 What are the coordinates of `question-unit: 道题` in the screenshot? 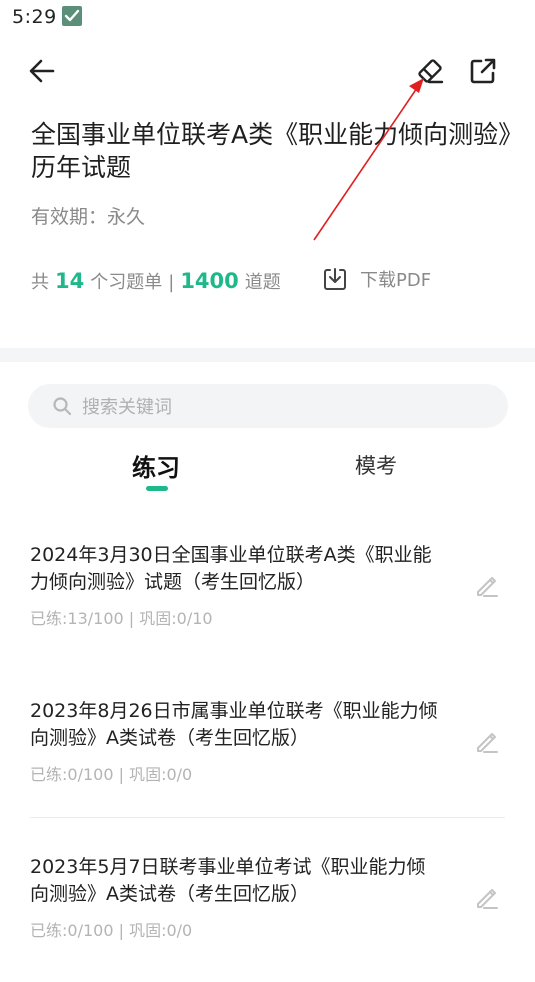 It's located at (262, 282).